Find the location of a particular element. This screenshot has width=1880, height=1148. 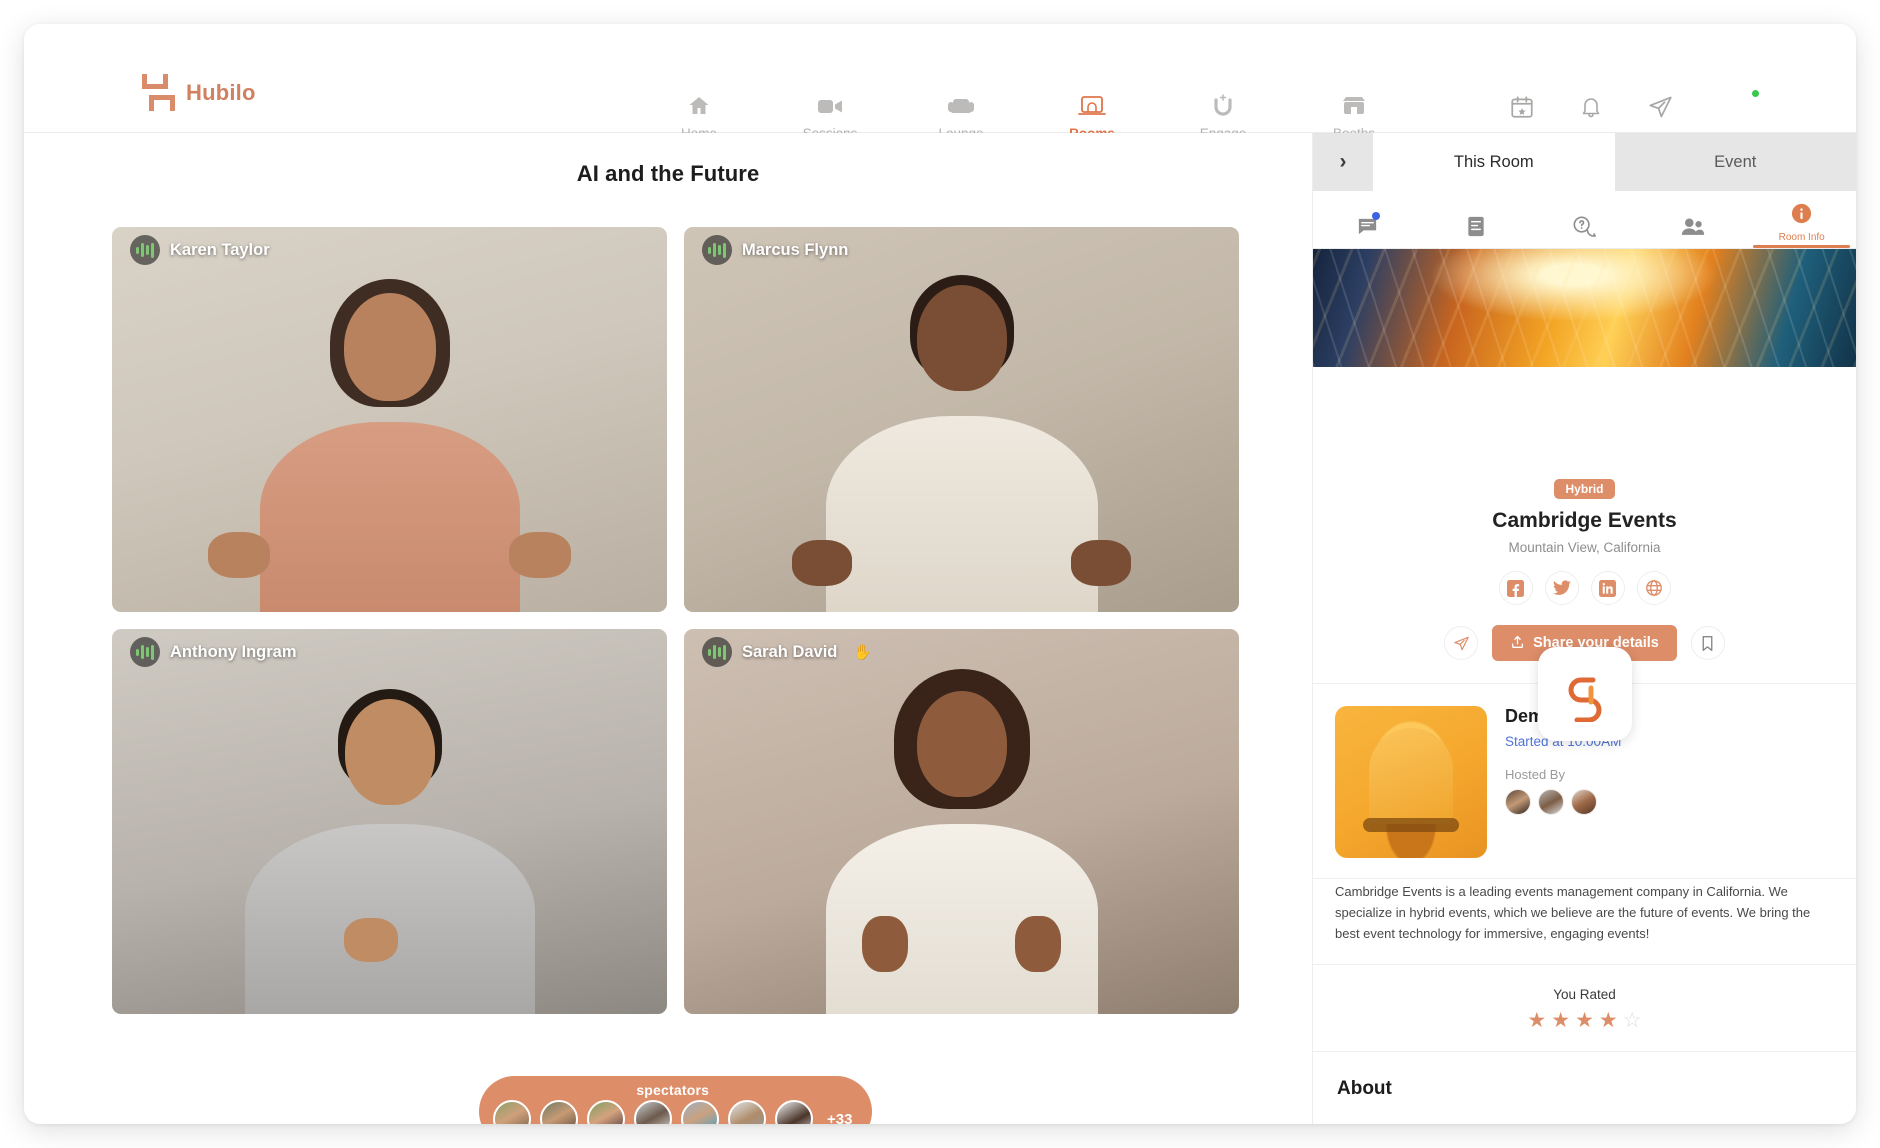

video-tile: Marcus Flynn is located at coordinates (961, 419).